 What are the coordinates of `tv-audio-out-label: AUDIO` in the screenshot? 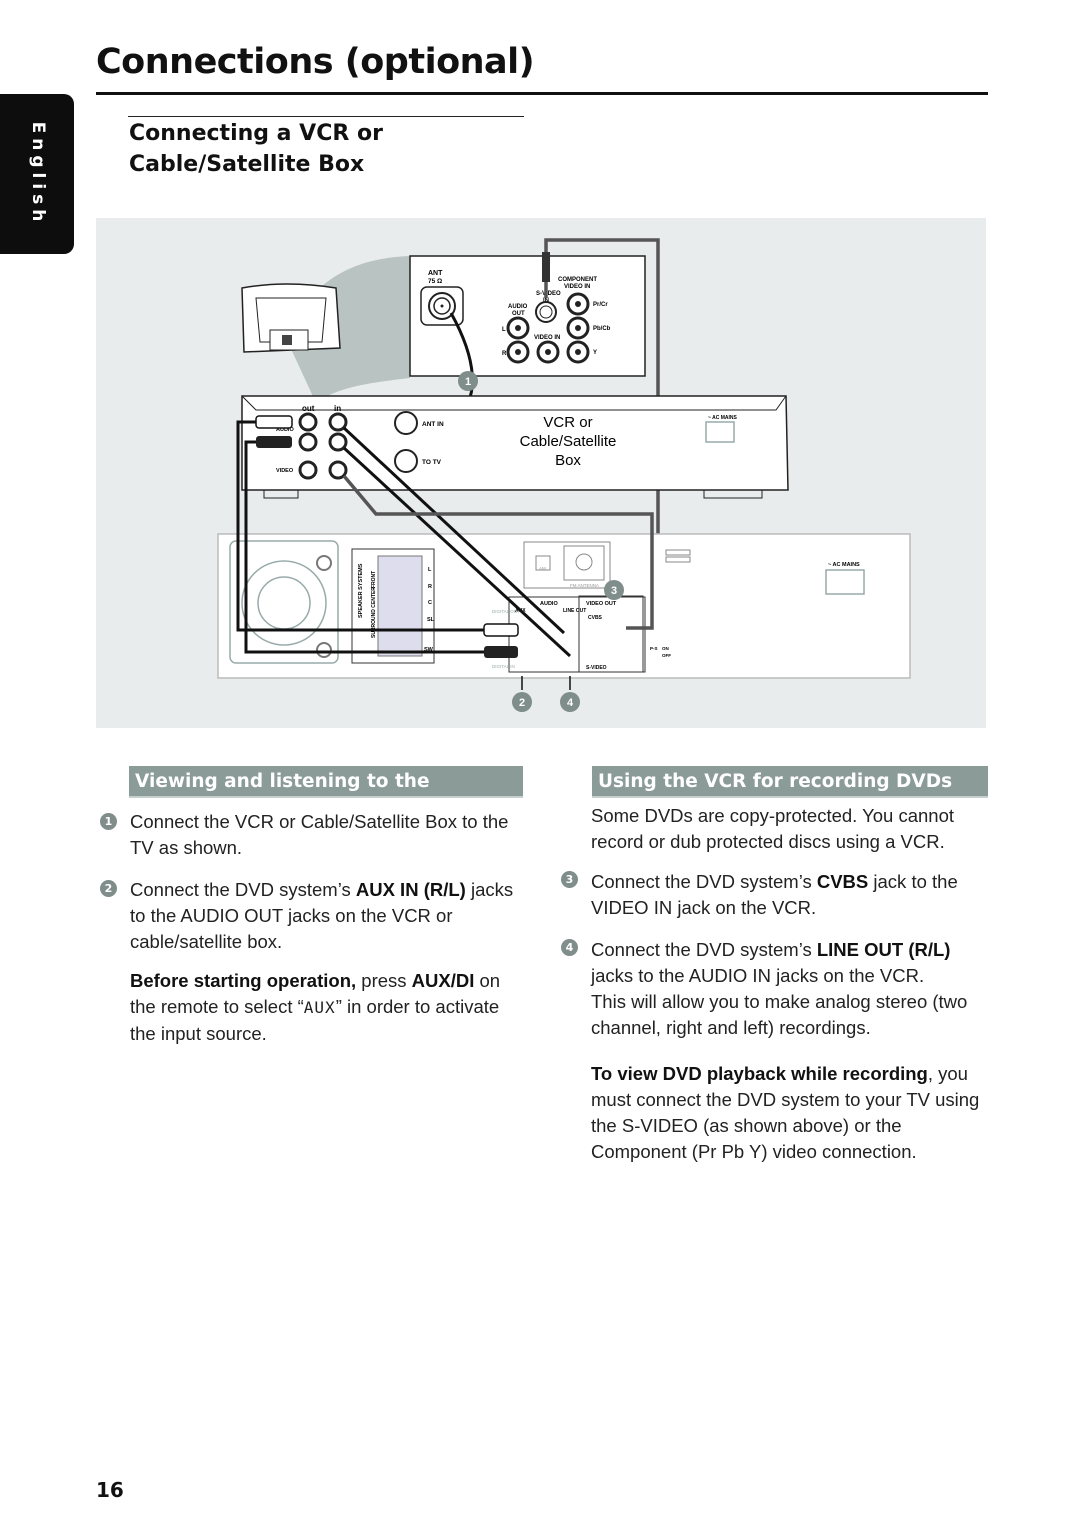 It's located at (518, 307).